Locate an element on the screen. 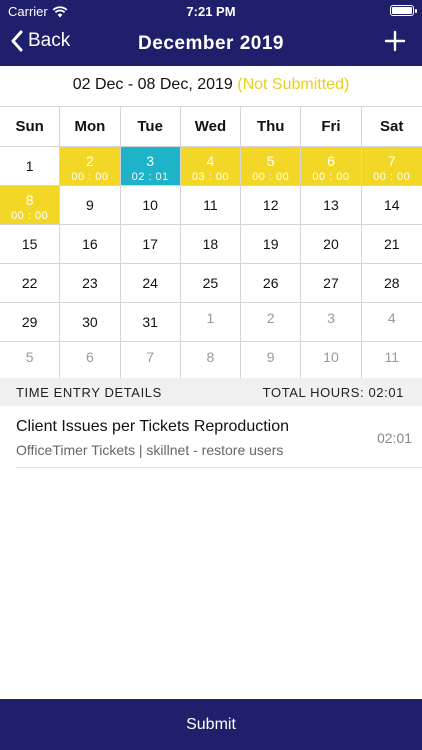 The width and height of the screenshot is (422, 750). top-bar: Carrier 7:21 PM Back December 2019 is located at coordinates (211, 33).